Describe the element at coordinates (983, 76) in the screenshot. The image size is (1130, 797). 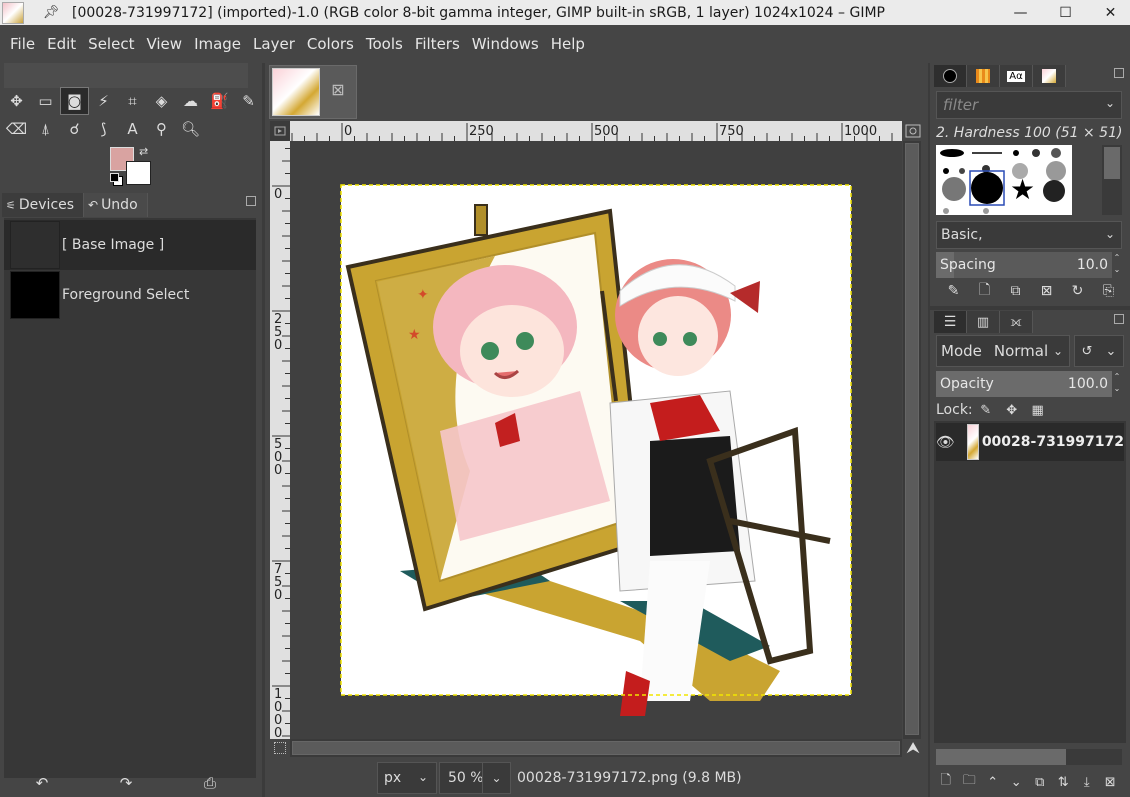
I see `tab-patterns` at that location.